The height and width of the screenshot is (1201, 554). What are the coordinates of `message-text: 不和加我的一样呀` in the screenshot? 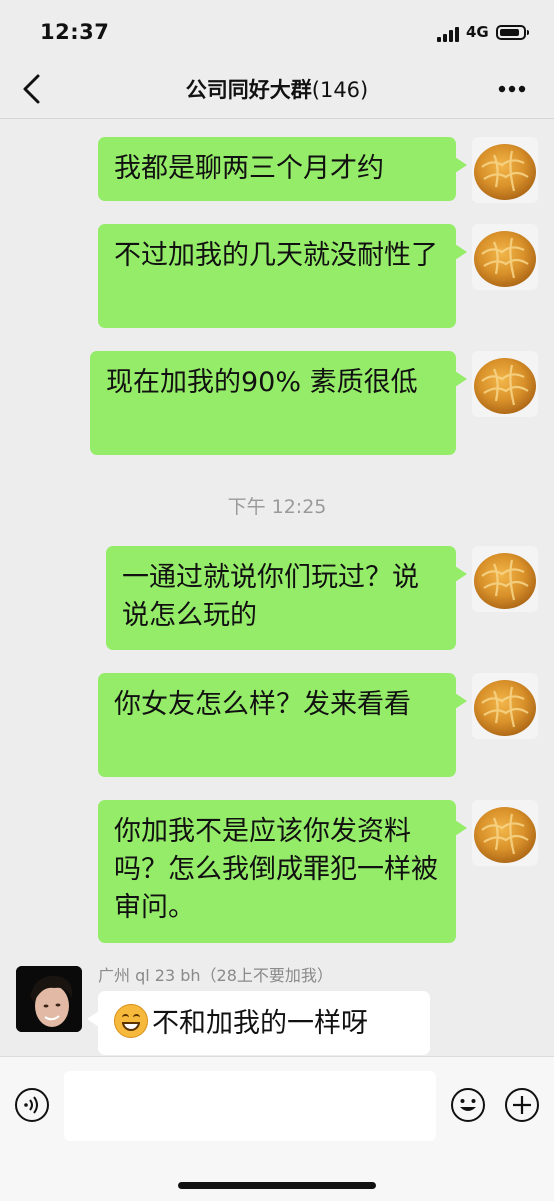 It's located at (260, 1023).